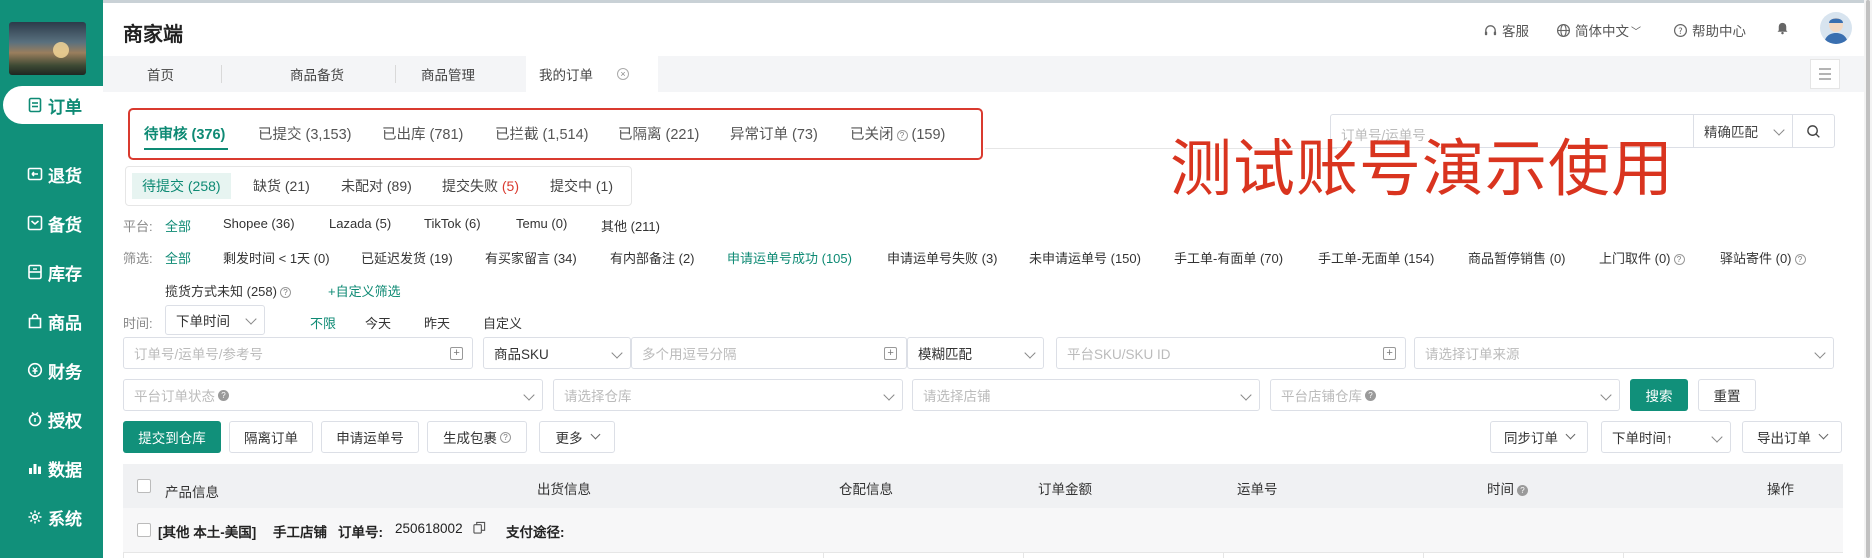  Describe the element at coordinates (1086, 395) in the screenshot. I see `shop-select: 请选择店铺` at that location.